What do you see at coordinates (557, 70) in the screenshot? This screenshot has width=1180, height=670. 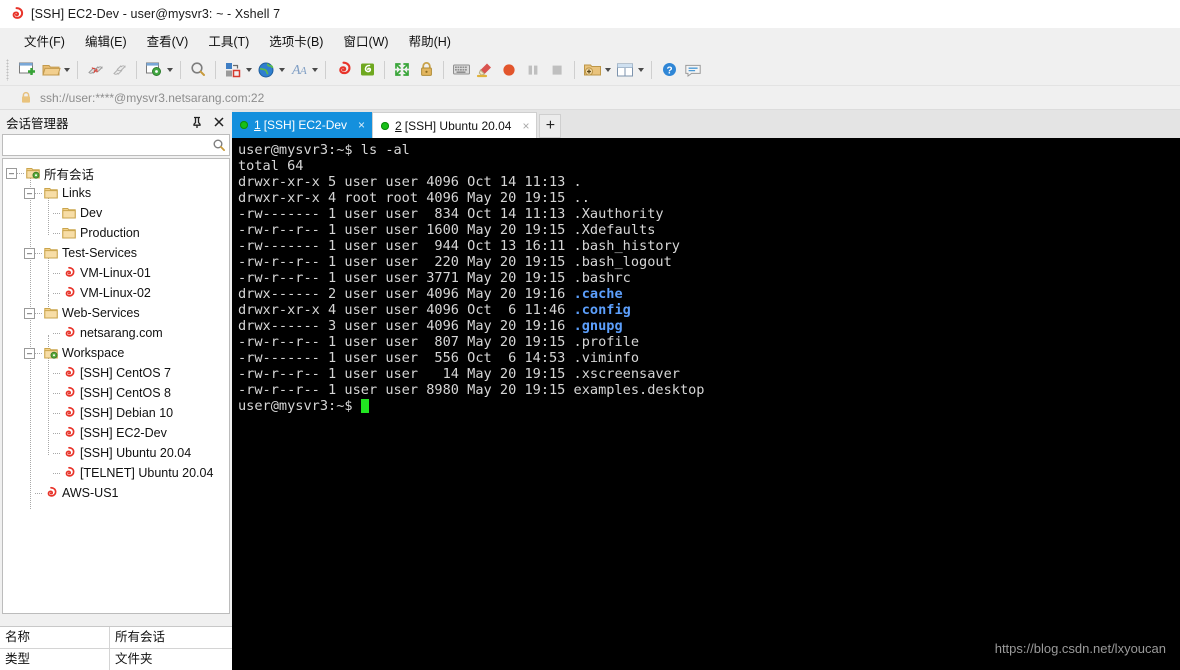 I see `stop-icon` at bounding box center [557, 70].